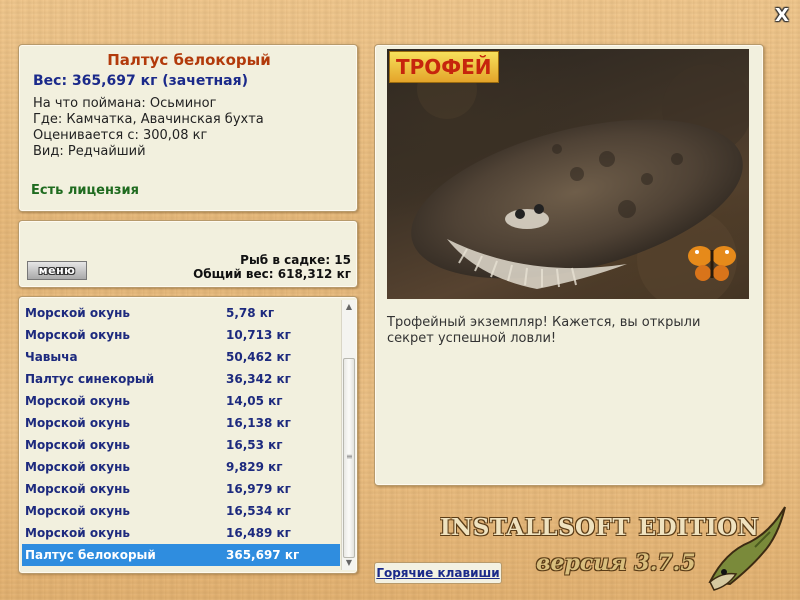  I want to click on close-icon: X, so click(782, 16).